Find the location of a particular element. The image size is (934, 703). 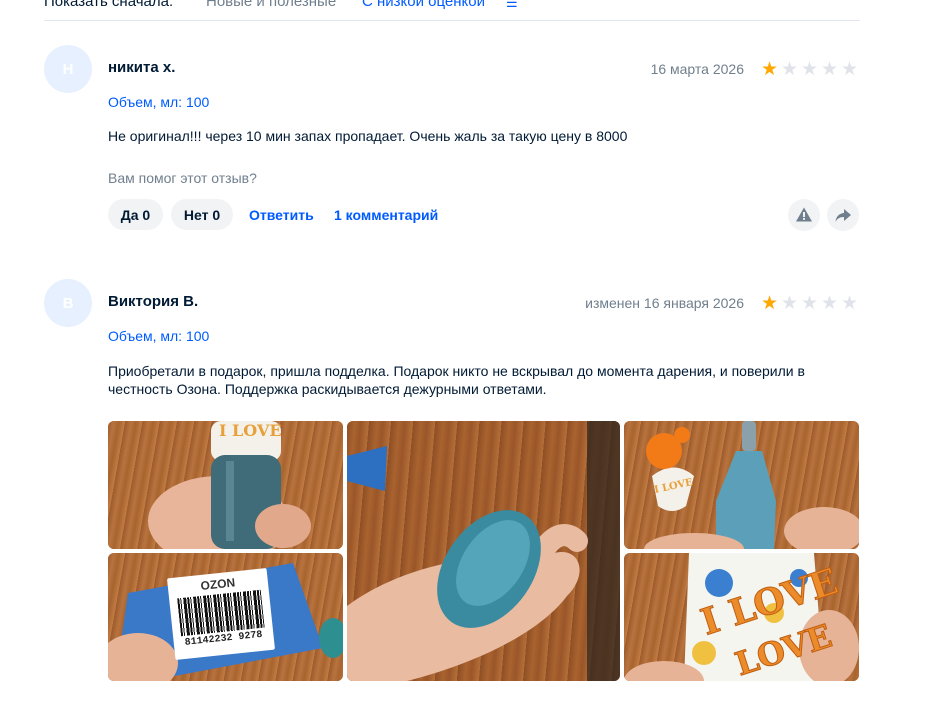

avatar: Н is located at coordinates (68, 69).